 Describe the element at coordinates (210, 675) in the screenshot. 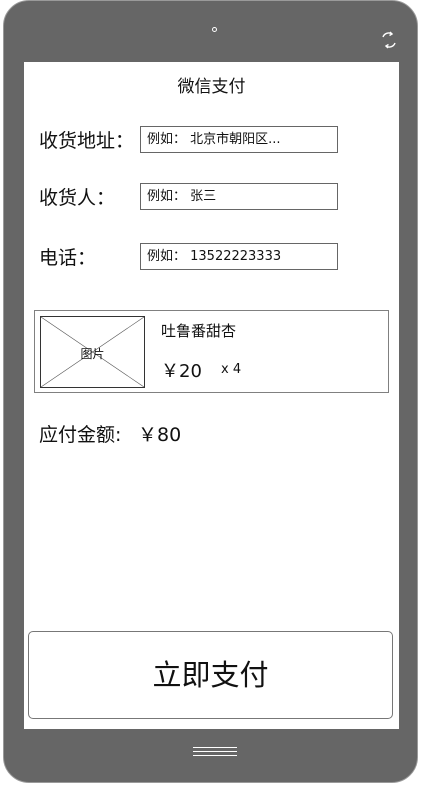

I see `pay-now-button: 立即支付` at that location.